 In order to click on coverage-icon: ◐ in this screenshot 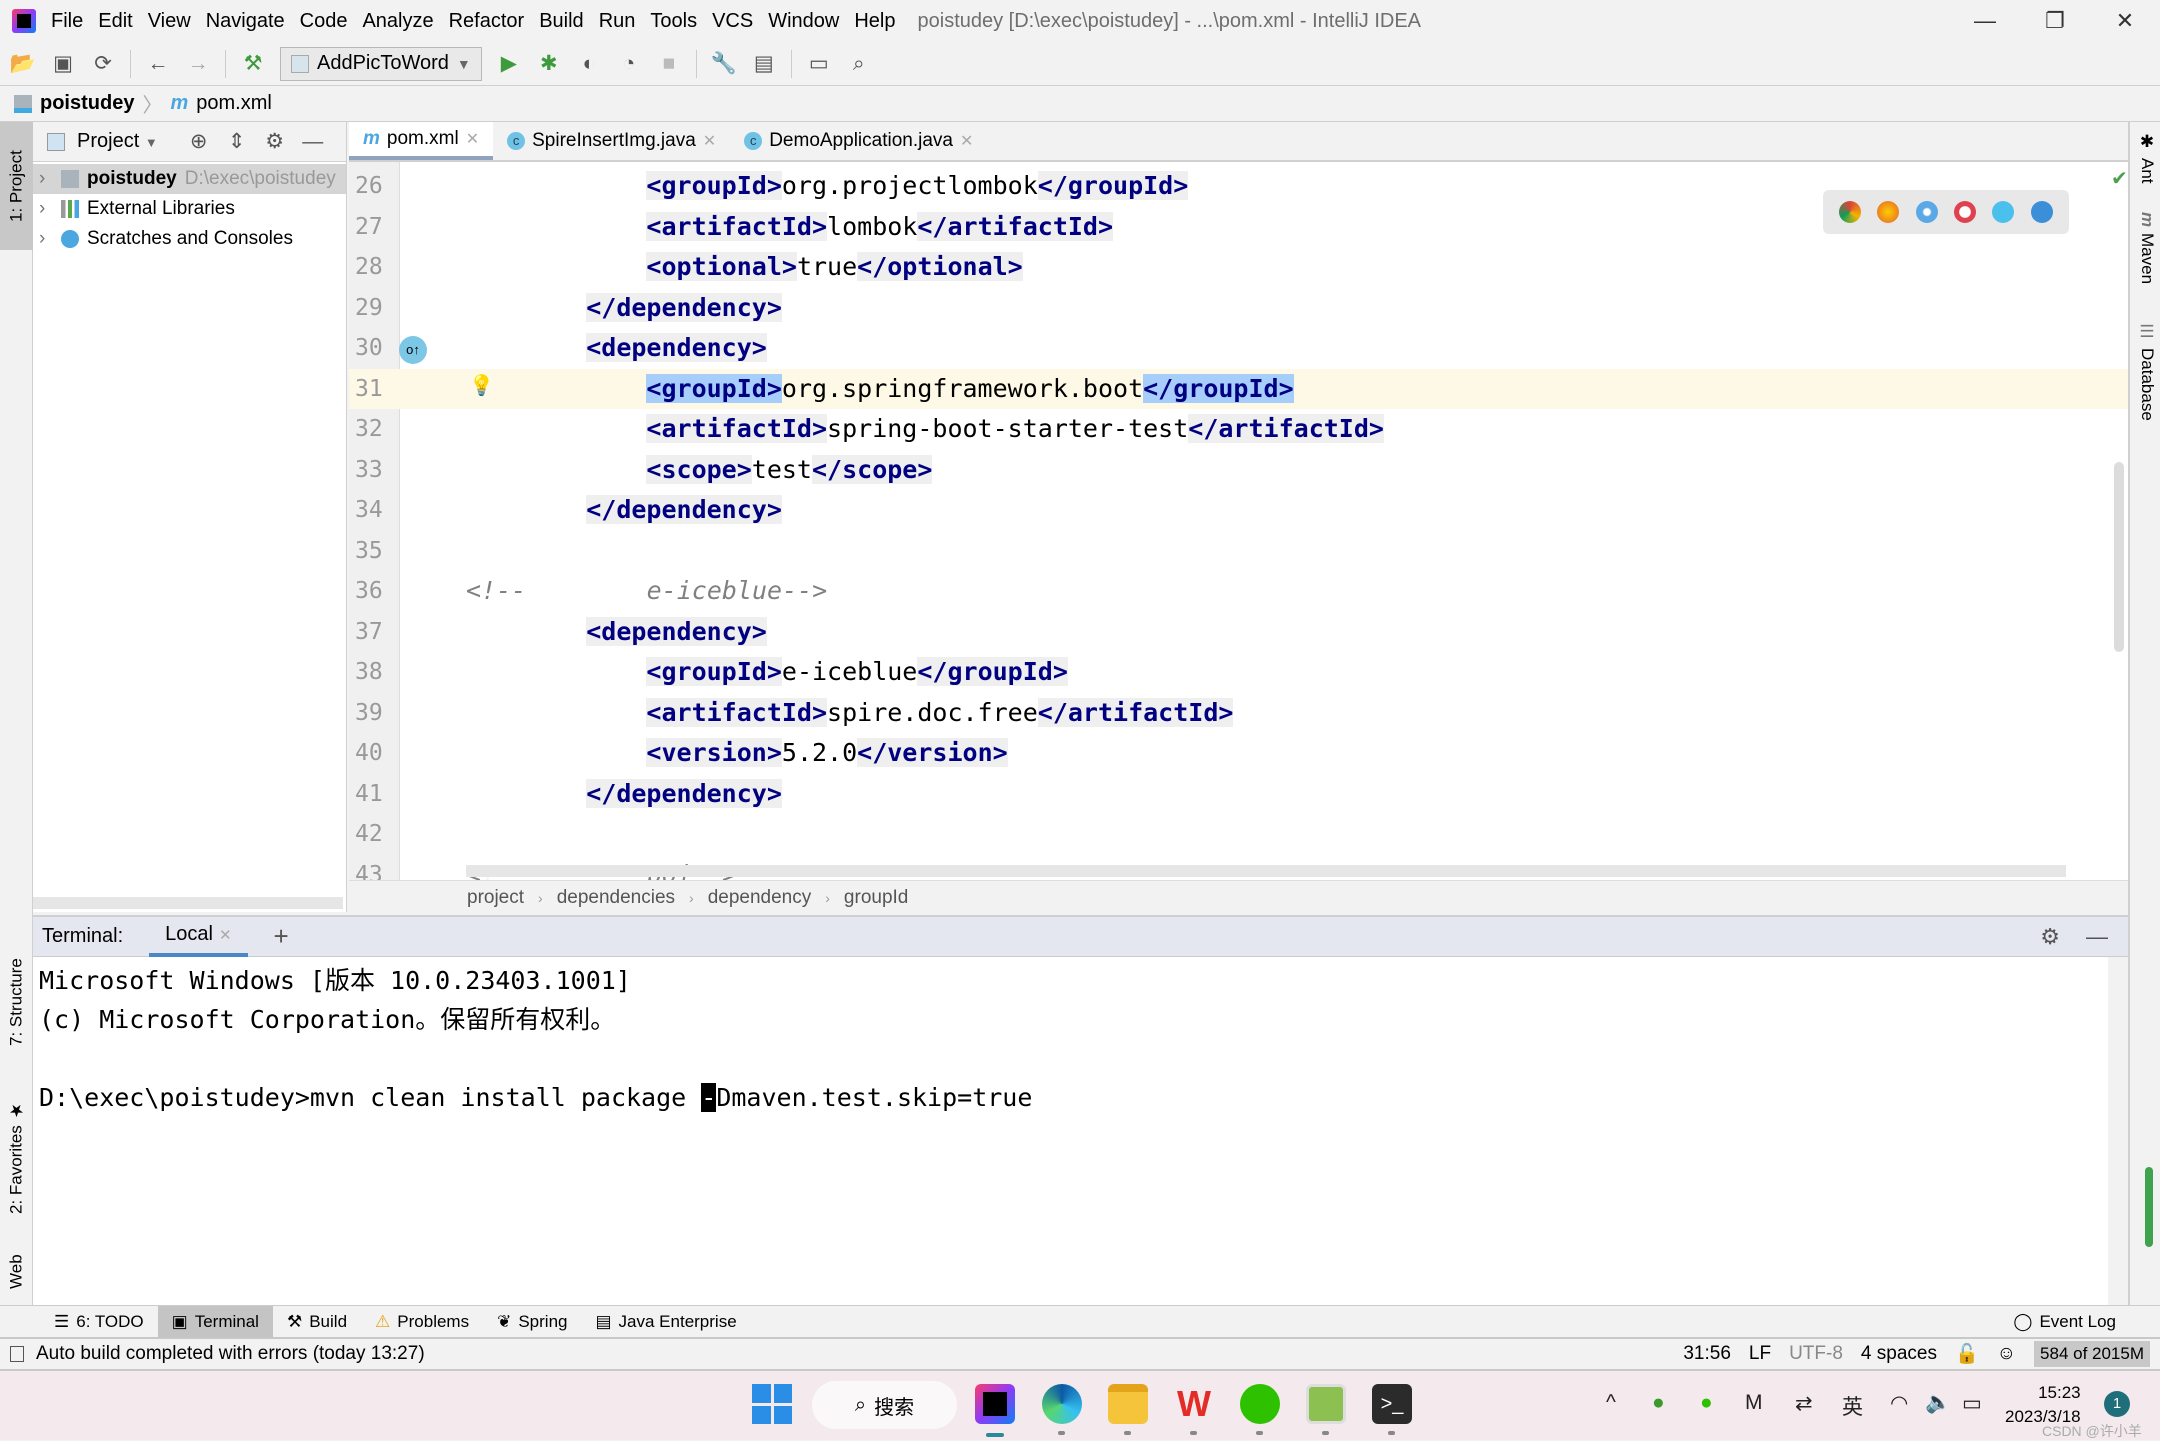, I will do `click(589, 64)`.